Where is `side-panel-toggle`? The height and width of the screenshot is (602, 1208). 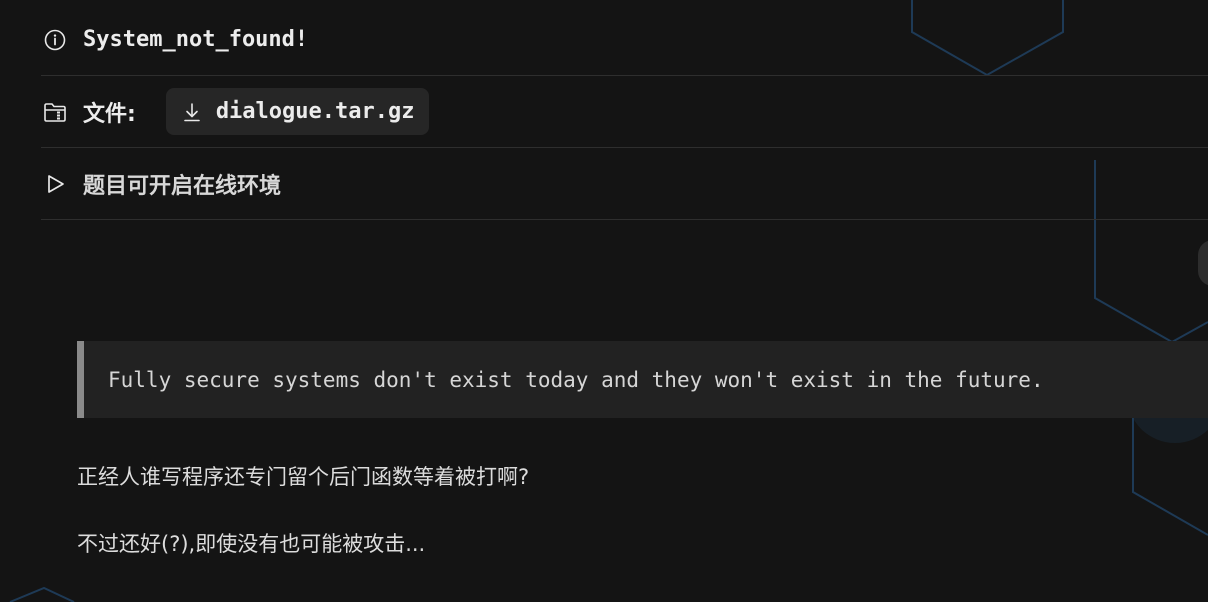
side-panel-toggle is located at coordinates (1203, 263).